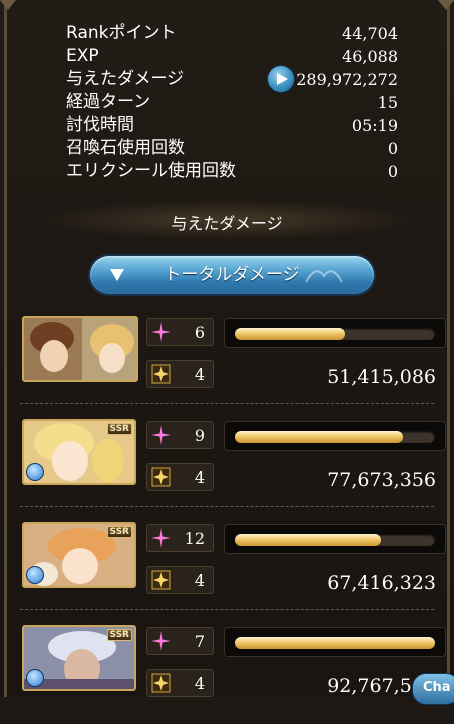  I want to click on stat-clear-time: 討伐時間 05:19, so click(232, 125).